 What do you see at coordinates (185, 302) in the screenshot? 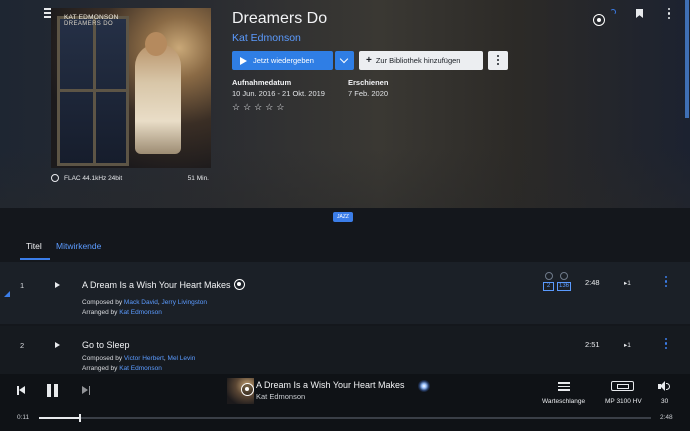
I see `composer-link: Jerry Livingston` at bounding box center [185, 302].